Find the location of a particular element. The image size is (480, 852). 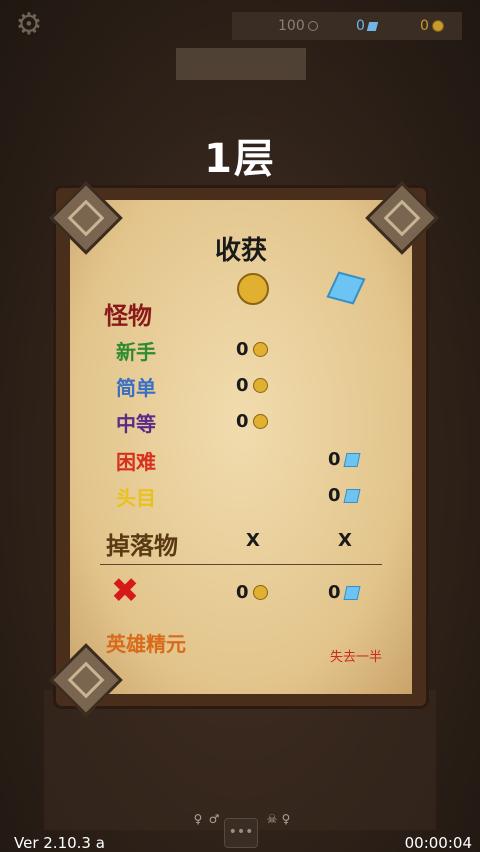

difficulty-label: 新手 is located at coordinates (136, 352).